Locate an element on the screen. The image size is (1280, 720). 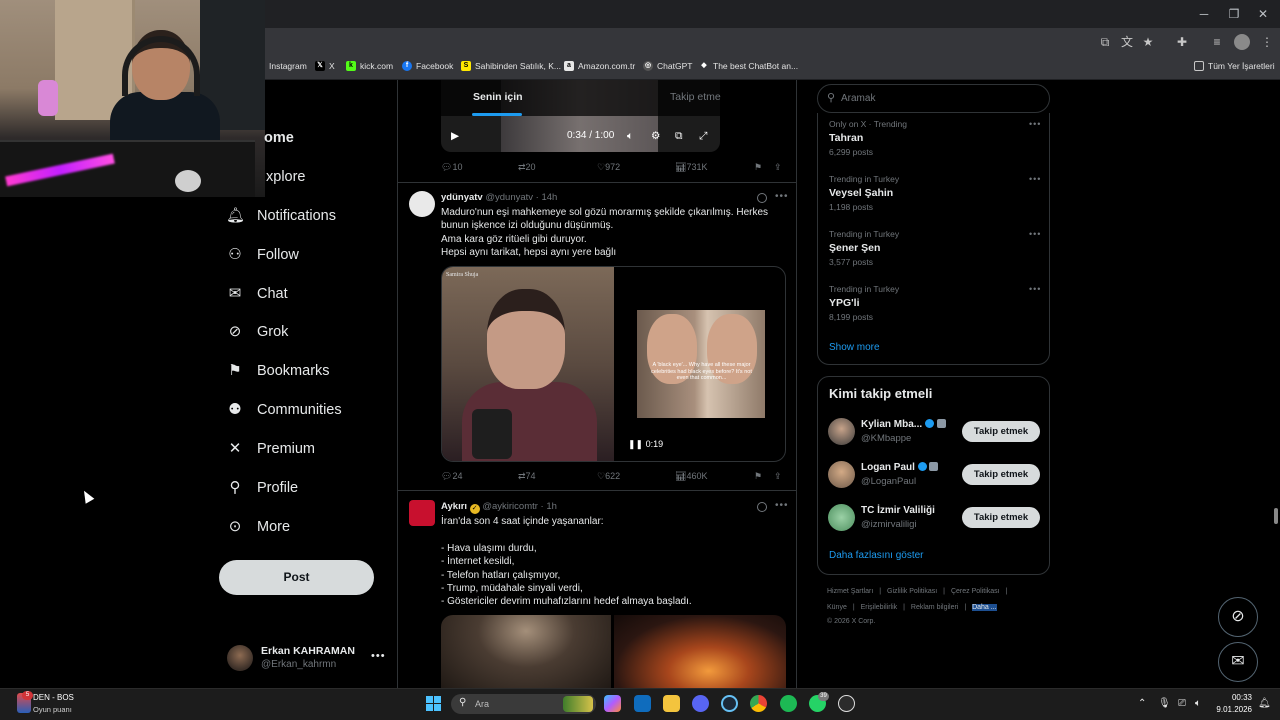
tab-for-you: Senin için is located at coordinates (498, 97).